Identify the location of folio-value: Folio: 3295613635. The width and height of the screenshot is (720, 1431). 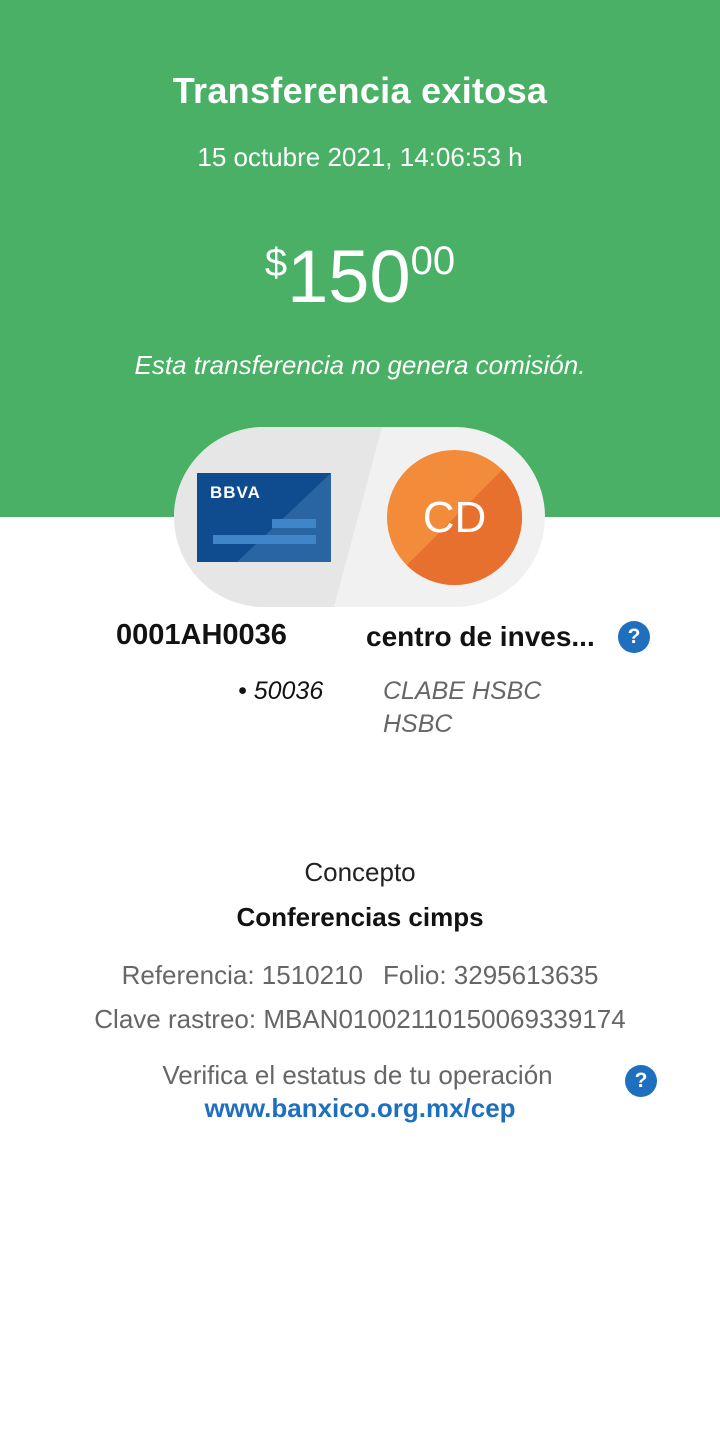
(491, 975).